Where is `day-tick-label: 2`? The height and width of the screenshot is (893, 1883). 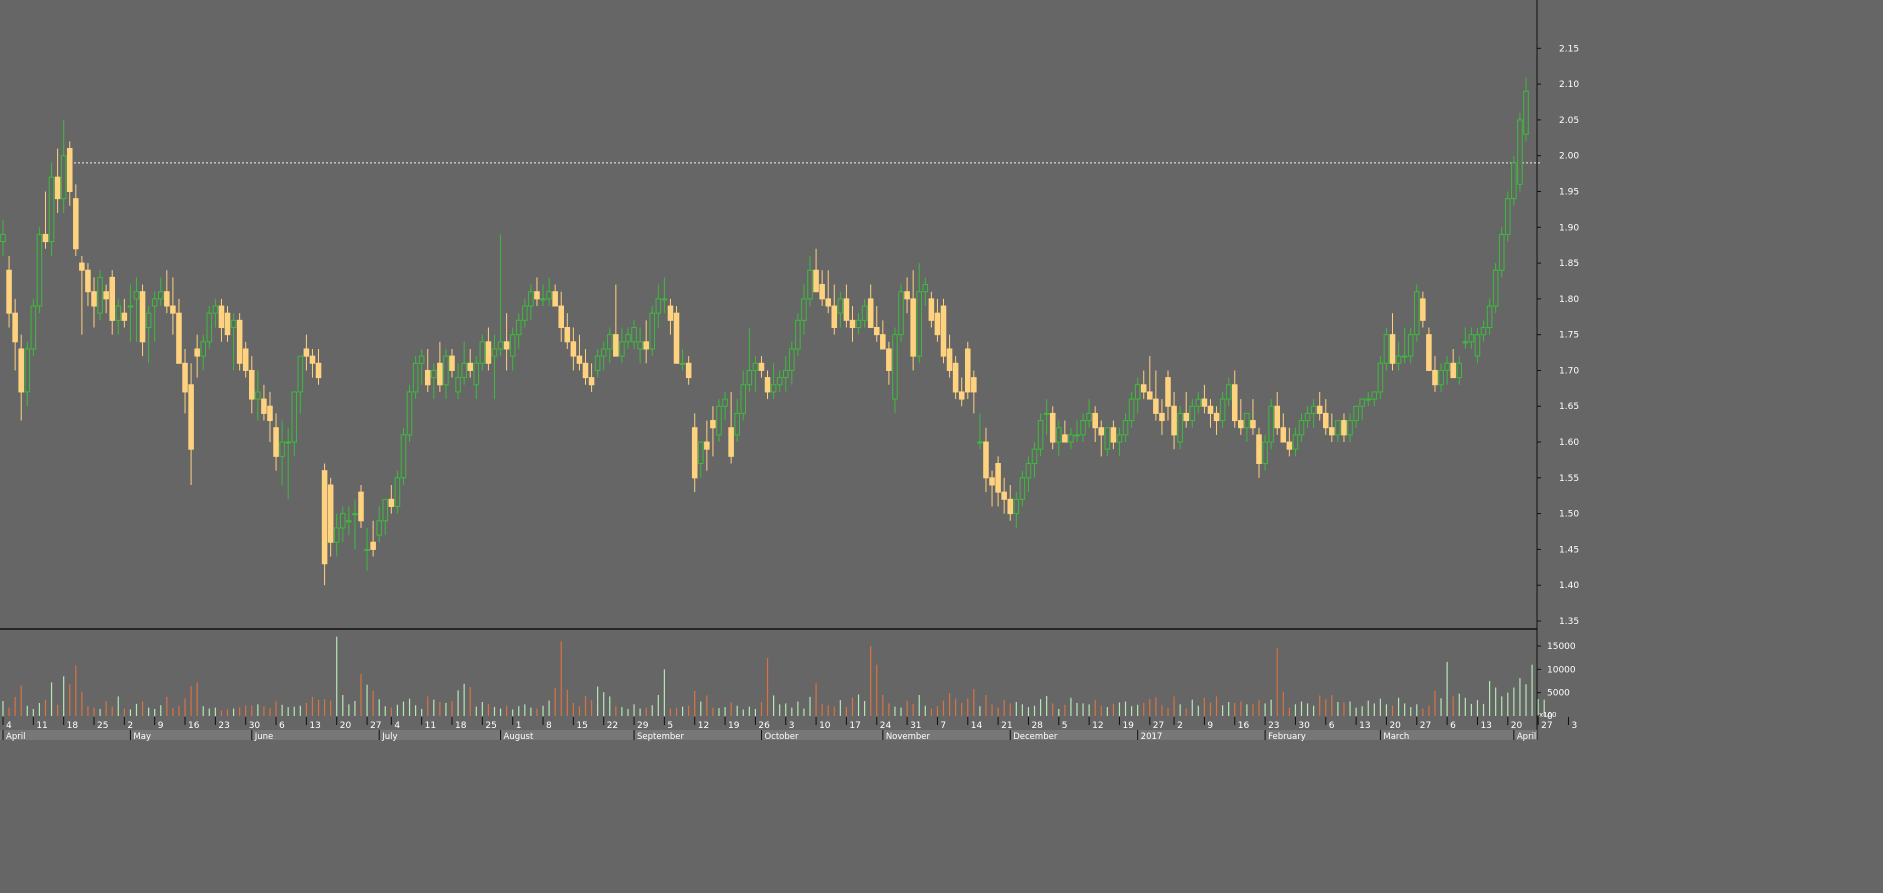 day-tick-label: 2 is located at coordinates (130, 726).